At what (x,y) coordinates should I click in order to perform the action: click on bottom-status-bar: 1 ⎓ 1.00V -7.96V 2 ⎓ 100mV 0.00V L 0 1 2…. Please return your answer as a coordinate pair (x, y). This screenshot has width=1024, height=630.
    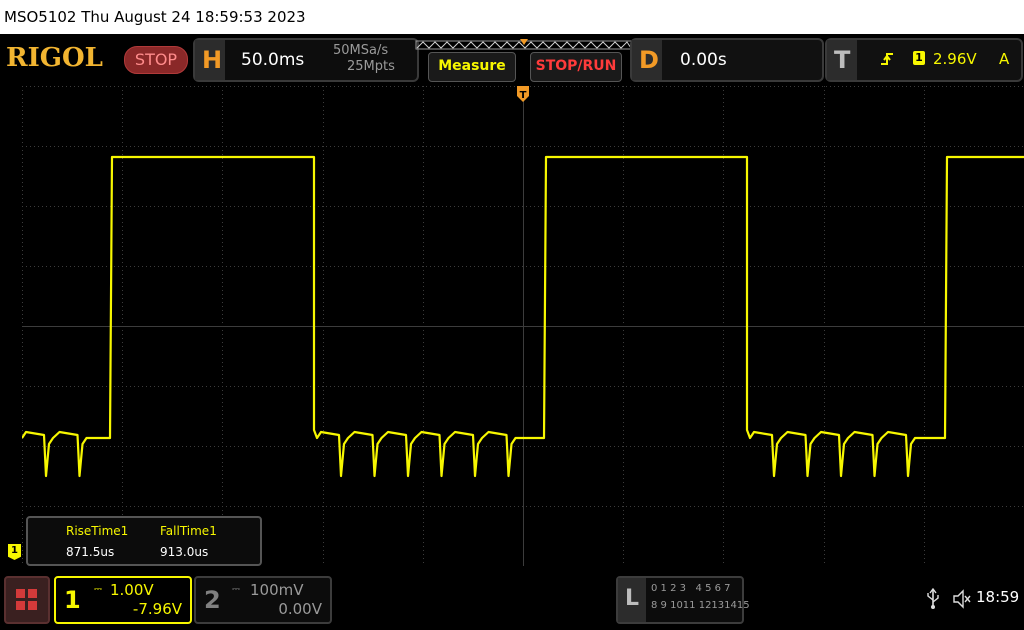
    Looking at the image, I should click on (512, 600).